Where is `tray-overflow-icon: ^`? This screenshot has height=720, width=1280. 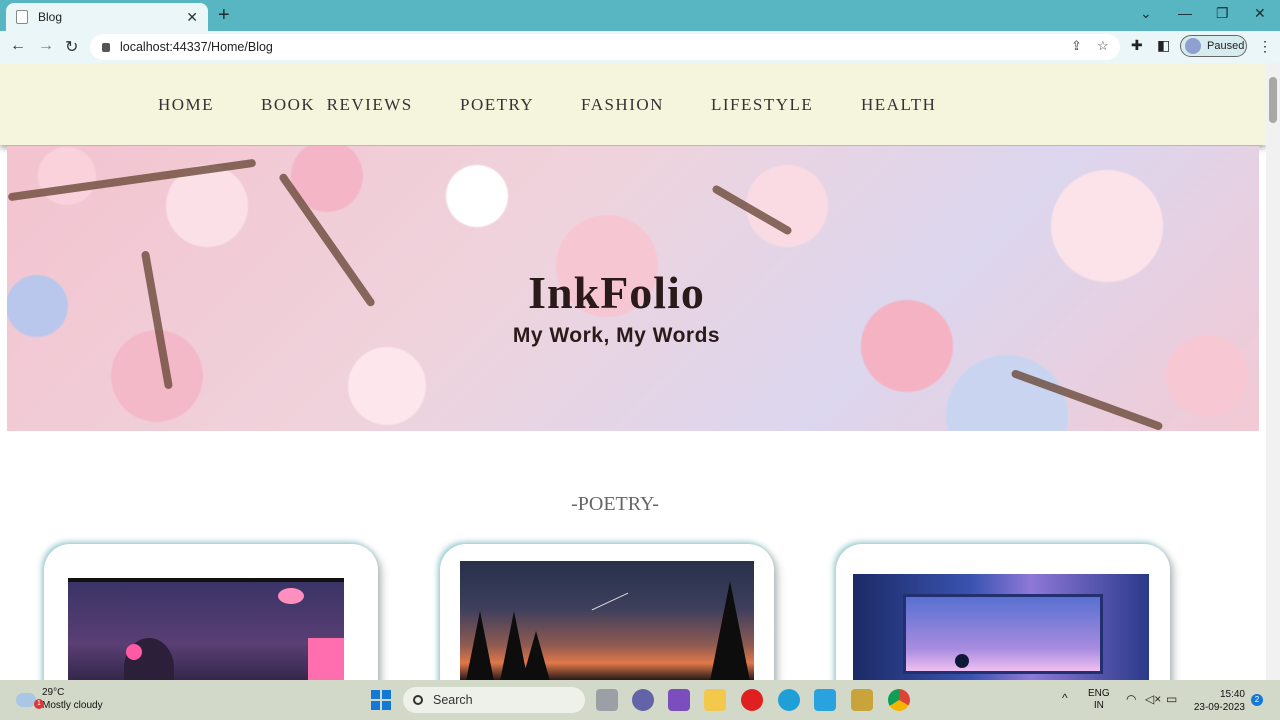 tray-overflow-icon: ^ is located at coordinates (1065, 698).